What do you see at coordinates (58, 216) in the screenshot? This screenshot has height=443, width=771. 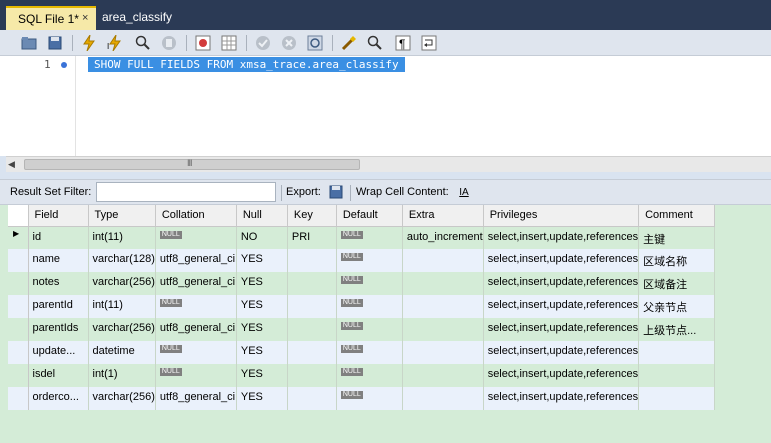 I see `col-header-field: Field` at bounding box center [58, 216].